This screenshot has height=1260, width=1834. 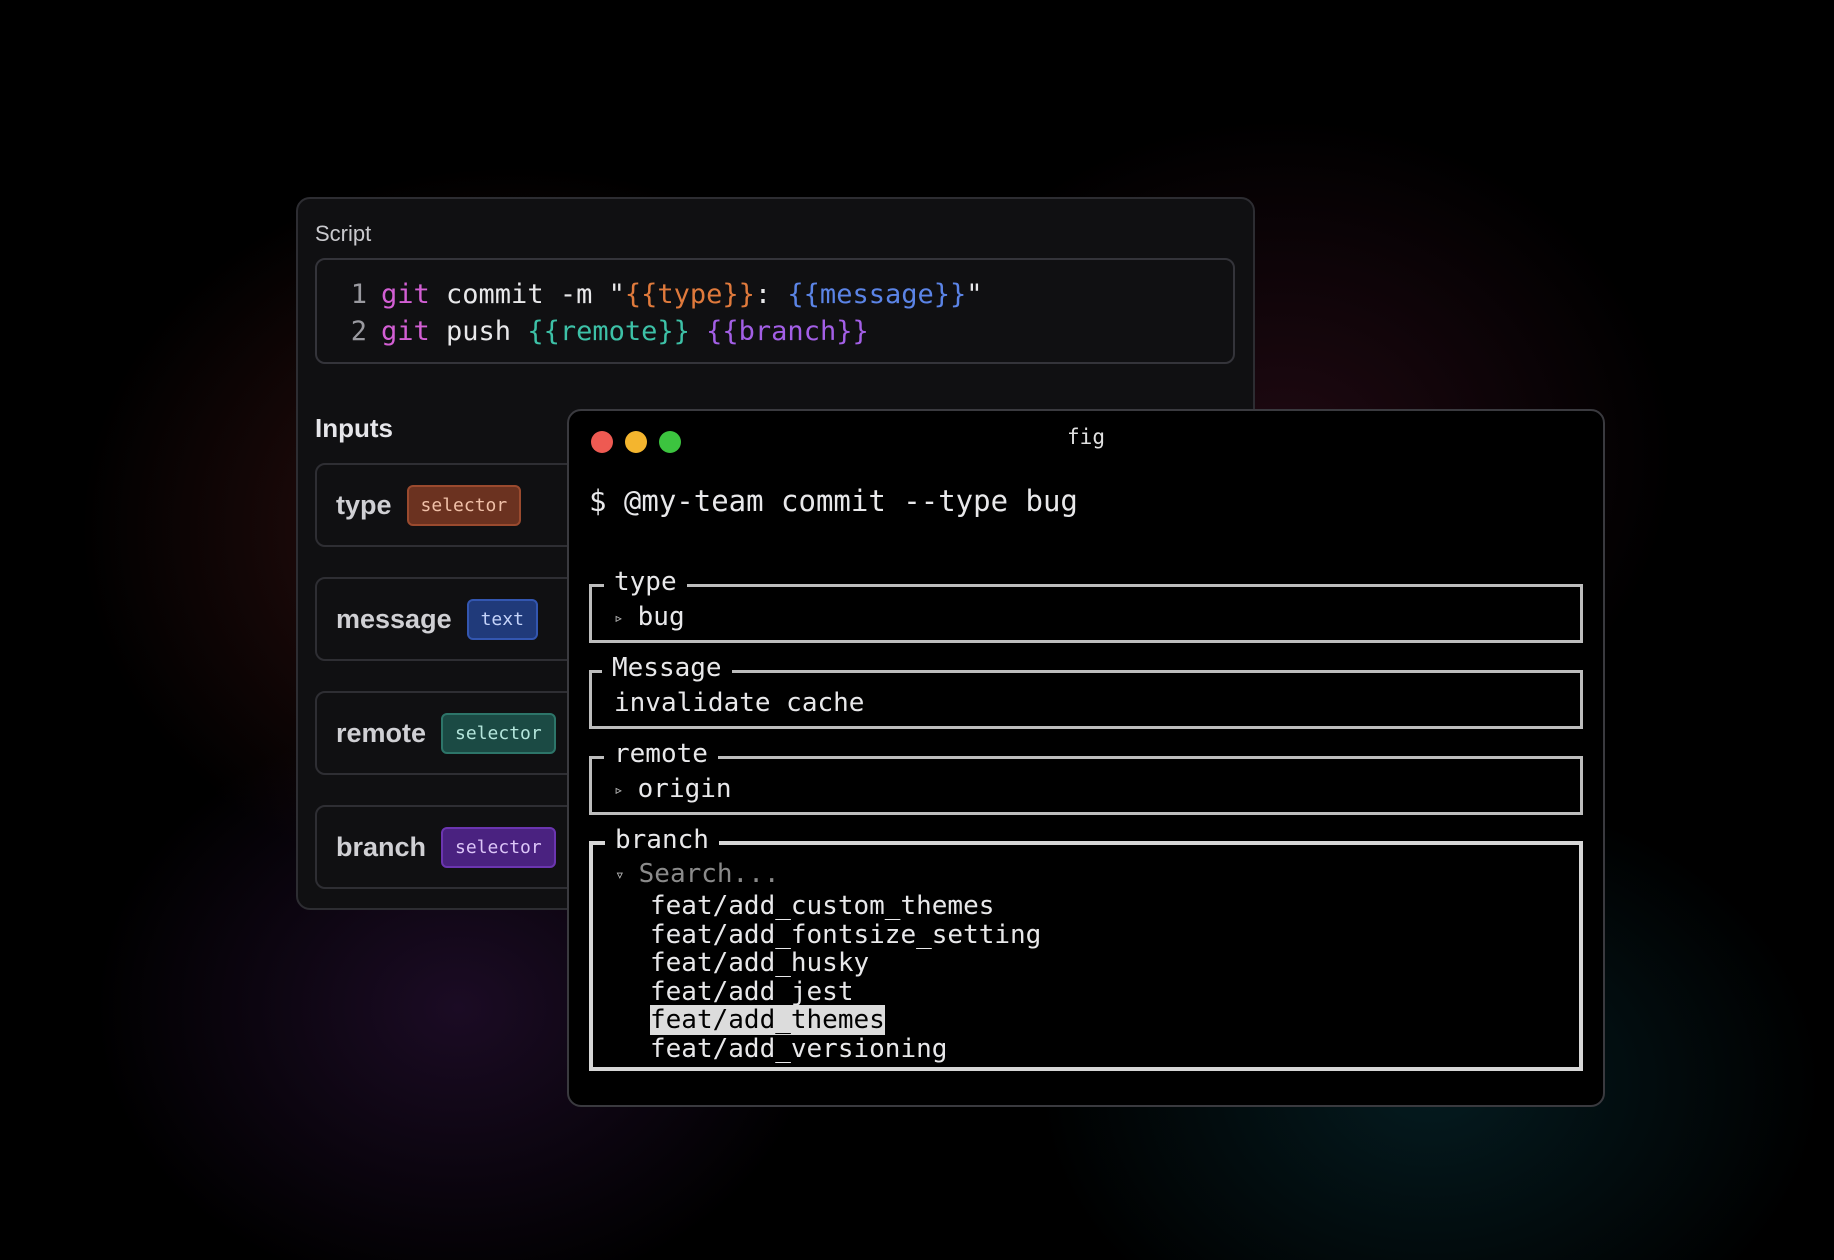 I want to click on field-label: branch, so click(x=662, y=840).